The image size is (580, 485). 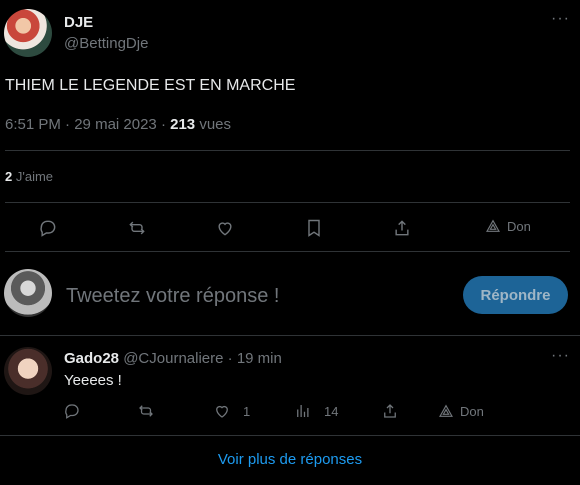 What do you see at coordinates (183, 124) in the screenshot?
I see `views-count: 213` at bounding box center [183, 124].